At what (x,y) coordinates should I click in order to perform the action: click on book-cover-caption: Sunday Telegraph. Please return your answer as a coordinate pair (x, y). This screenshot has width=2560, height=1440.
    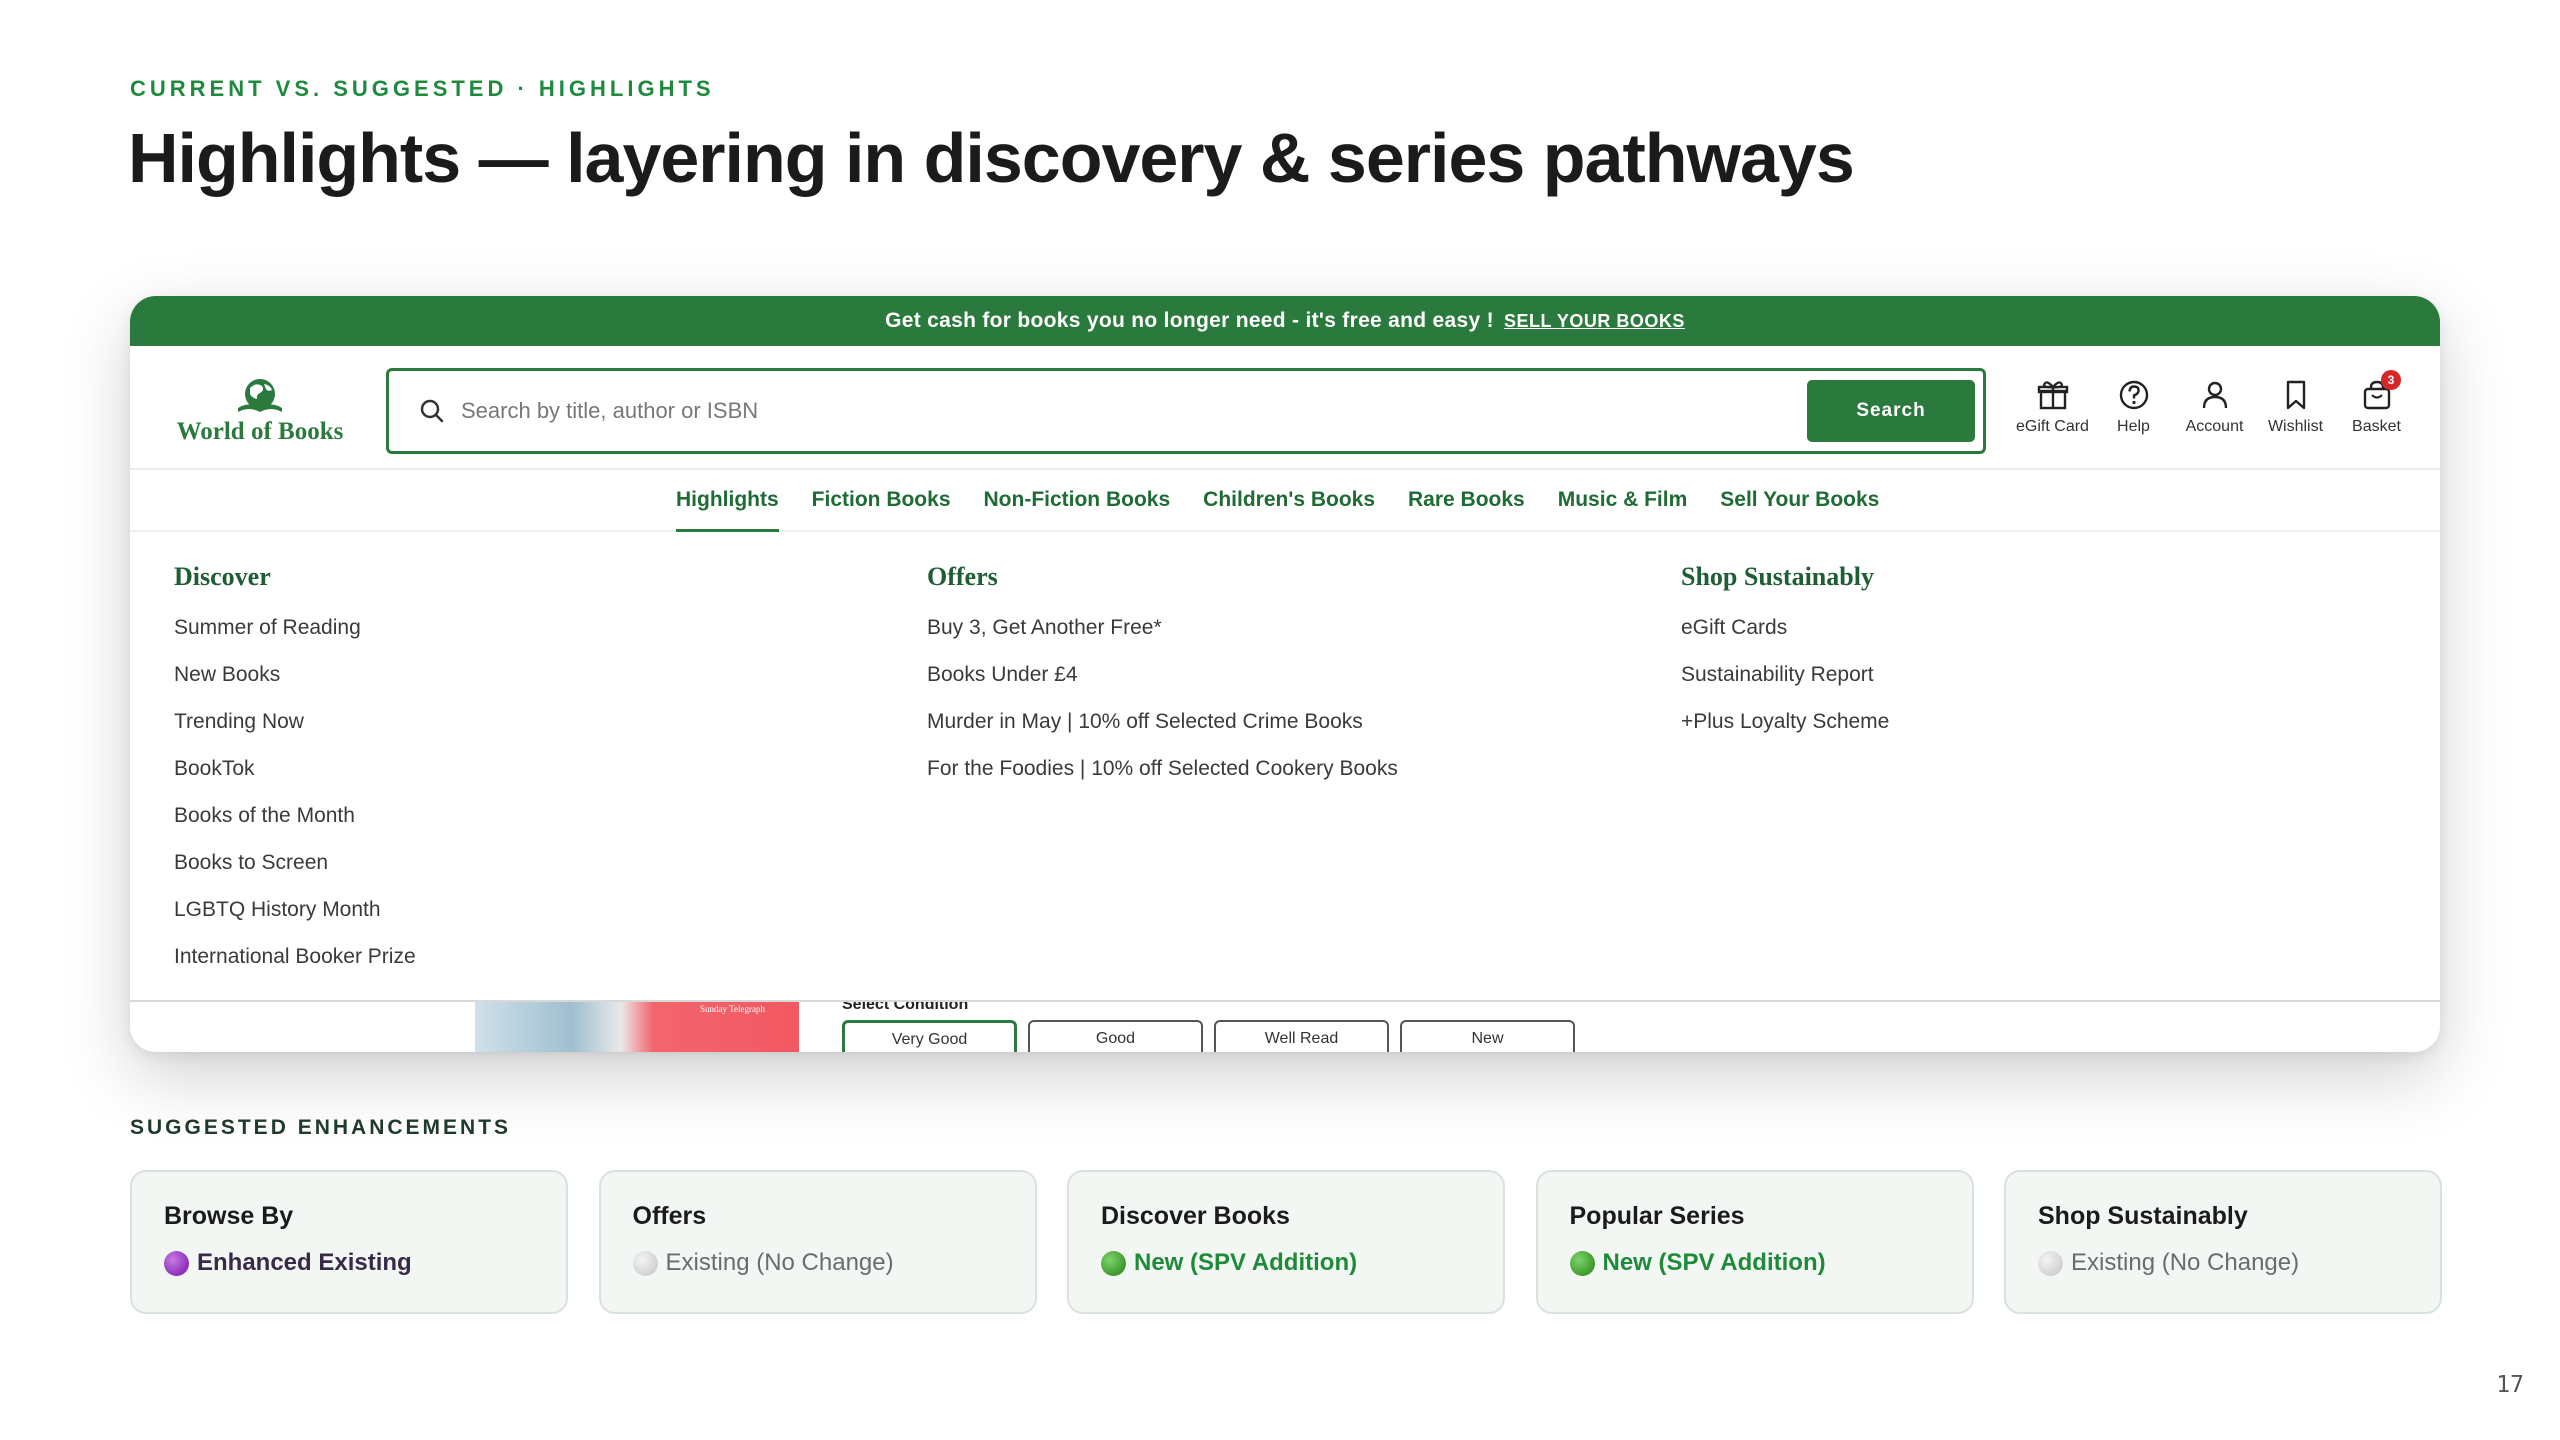
    Looking at the image, I should click on (732, 1009).